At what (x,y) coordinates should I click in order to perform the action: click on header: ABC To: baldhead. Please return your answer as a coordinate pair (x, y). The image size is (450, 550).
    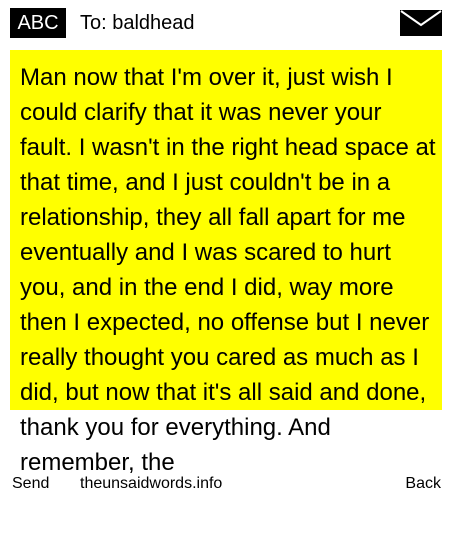
    Looking at the image, I should click on (225, 23).